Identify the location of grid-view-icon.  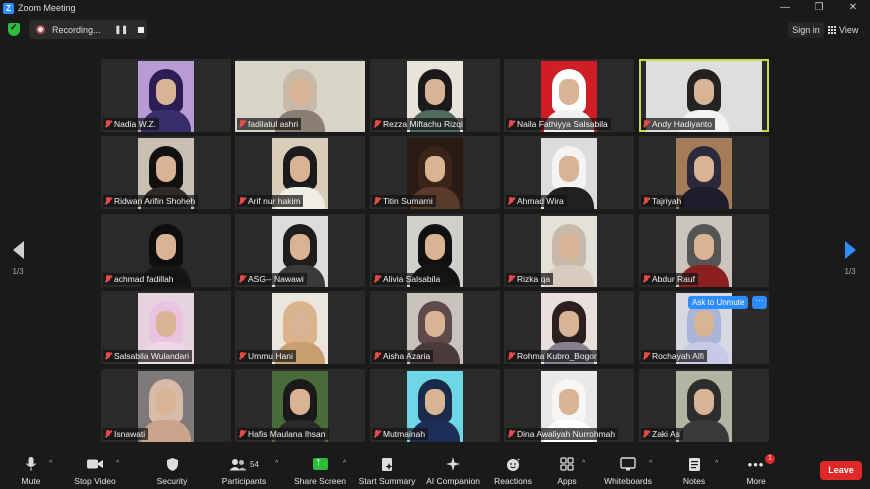
(832, 30).